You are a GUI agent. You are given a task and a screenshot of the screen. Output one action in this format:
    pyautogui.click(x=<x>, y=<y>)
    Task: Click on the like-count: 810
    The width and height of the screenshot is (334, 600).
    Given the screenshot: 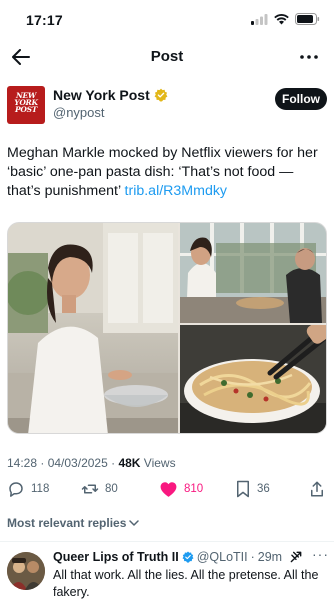 What is the action you would take?
    pyautogui.click(x=194, y=489)
    